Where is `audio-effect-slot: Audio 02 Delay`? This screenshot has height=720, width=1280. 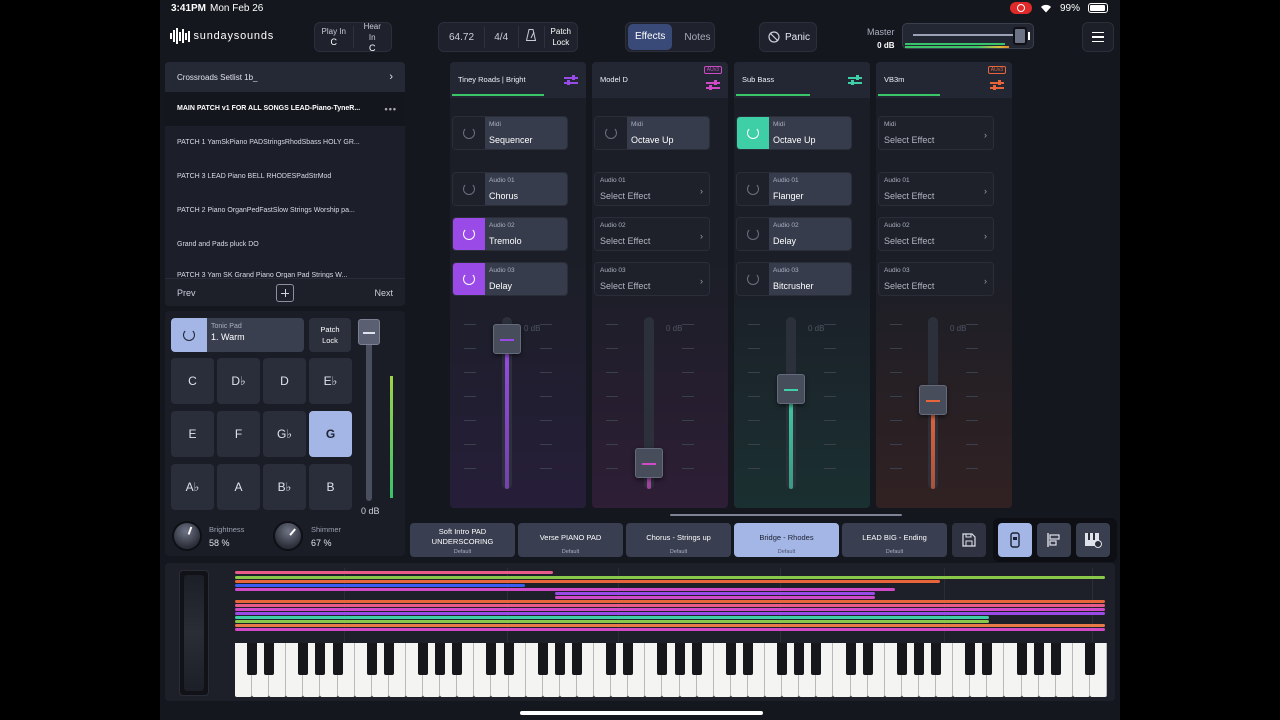
audio-effect-slot: Audio 02 Delay is located at coordinates (794, 234).